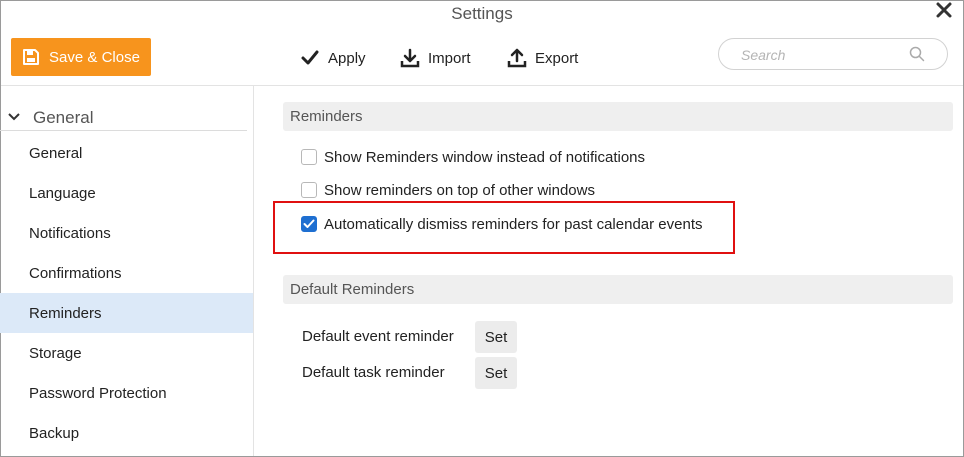 The height and width of the screenshot is (457, 964). Describe the element at coordinates (55, 353) in the screenshot. I see `sidebar-item-label: Storage` at that location.